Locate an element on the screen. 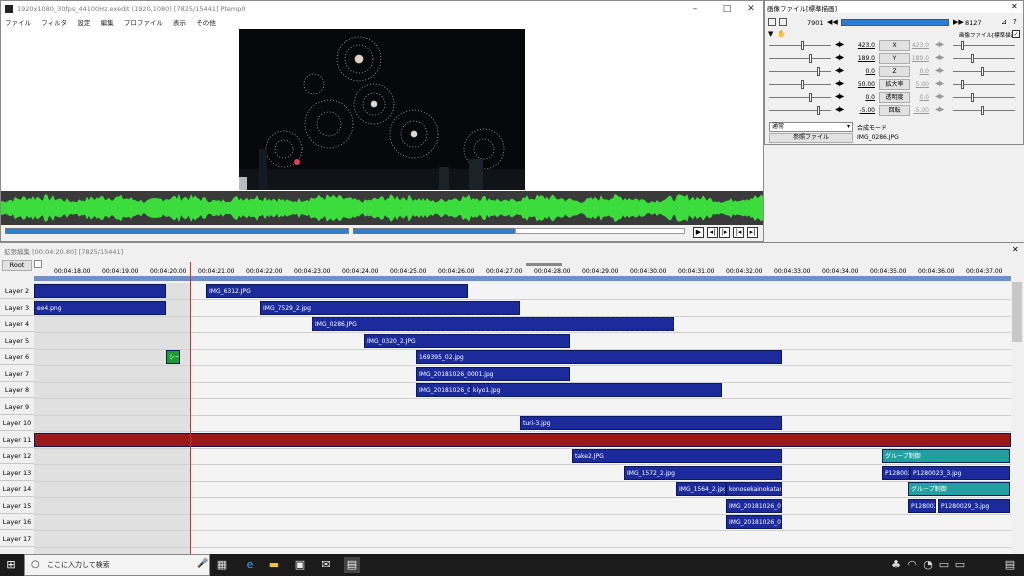 The width and height of the screenshot is (1024, 576). battery-icon: ▭ is located at coordinates (944, 565).